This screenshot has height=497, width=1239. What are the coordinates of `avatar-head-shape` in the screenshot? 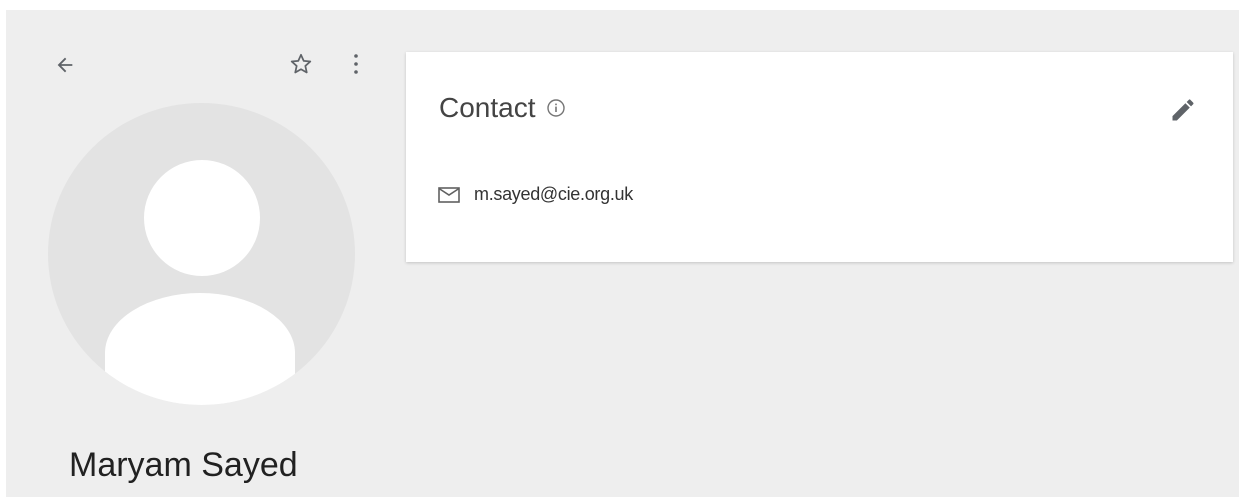 It's located at (202, 218).